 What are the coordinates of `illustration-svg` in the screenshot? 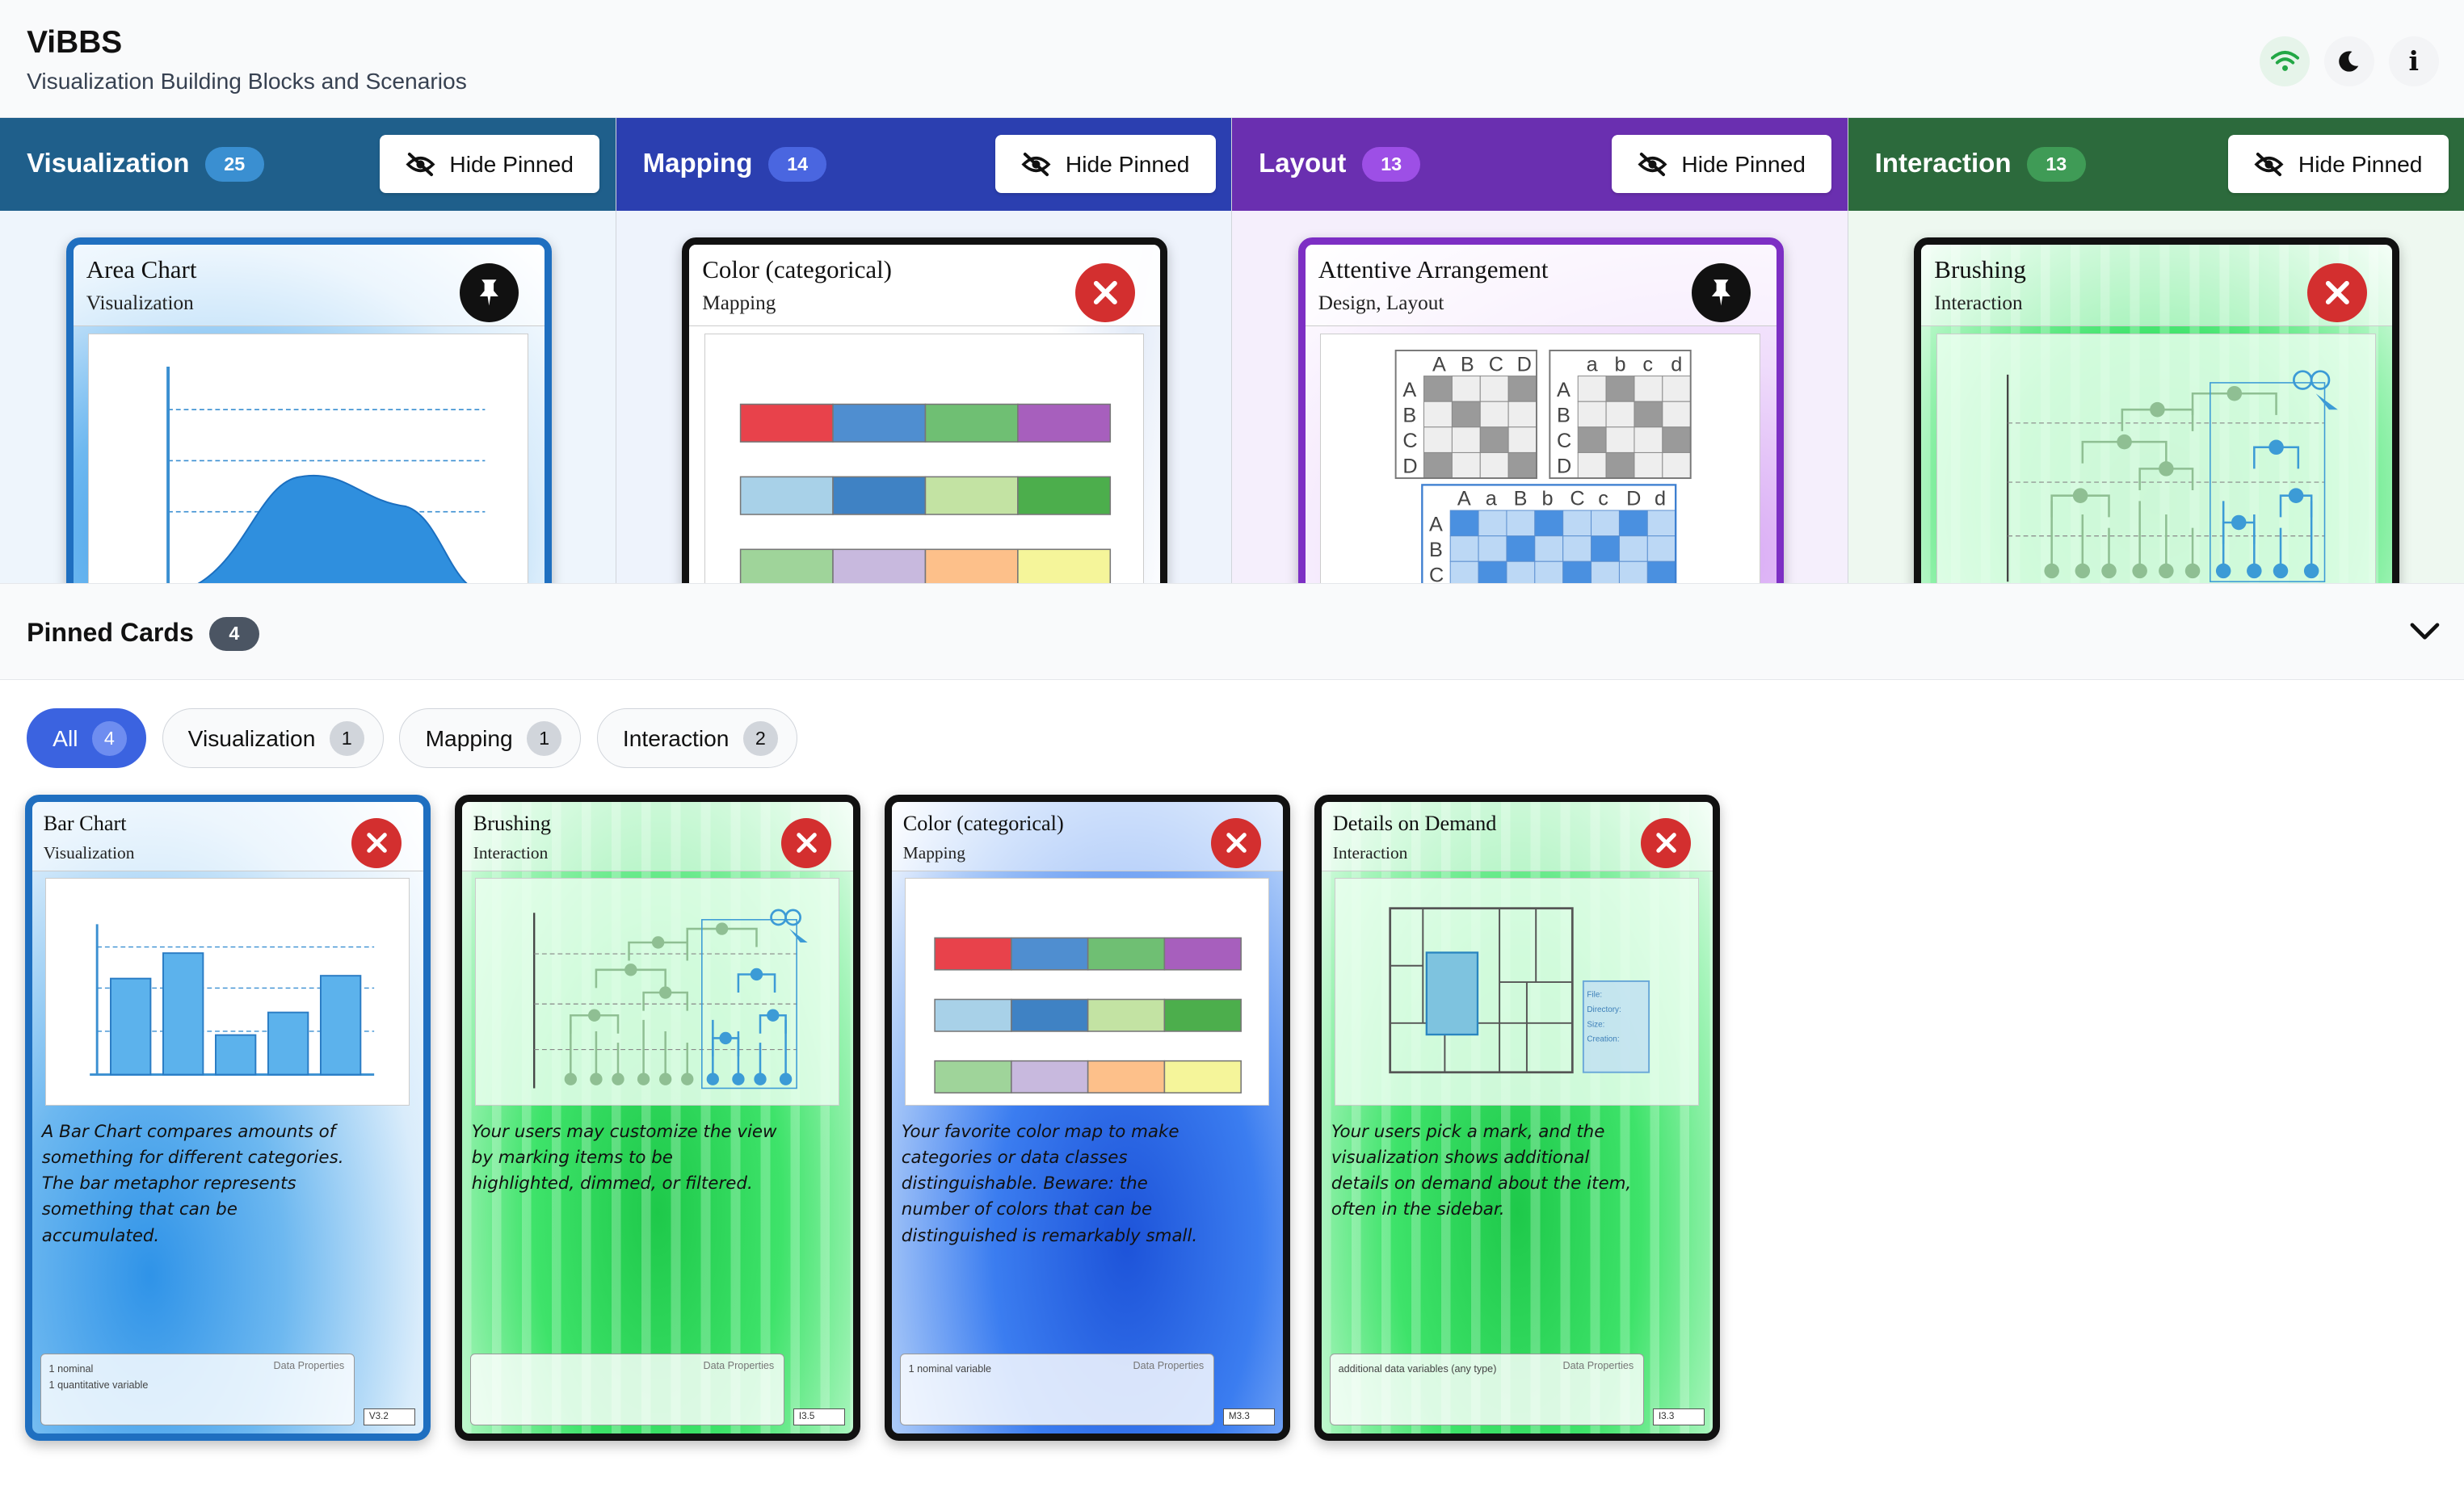 It's located at (670, 999).